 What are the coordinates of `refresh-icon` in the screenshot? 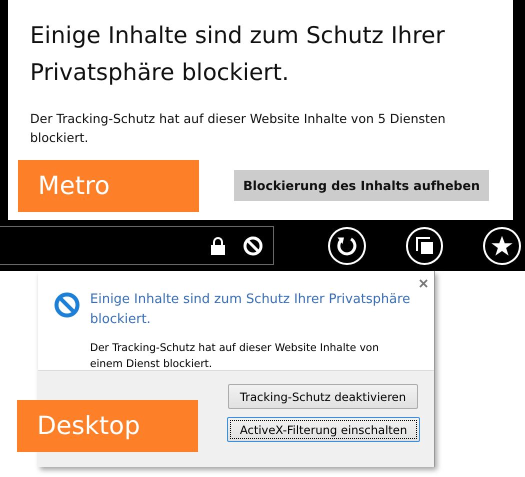 It's located at (347, 245).